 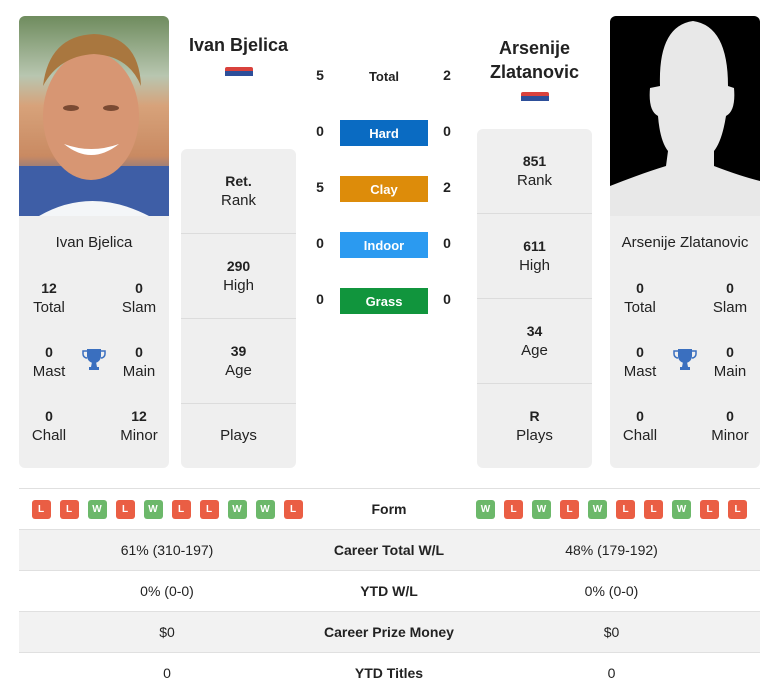 I want to click on player2-prize-money: $0, so click(x=611, y=632).